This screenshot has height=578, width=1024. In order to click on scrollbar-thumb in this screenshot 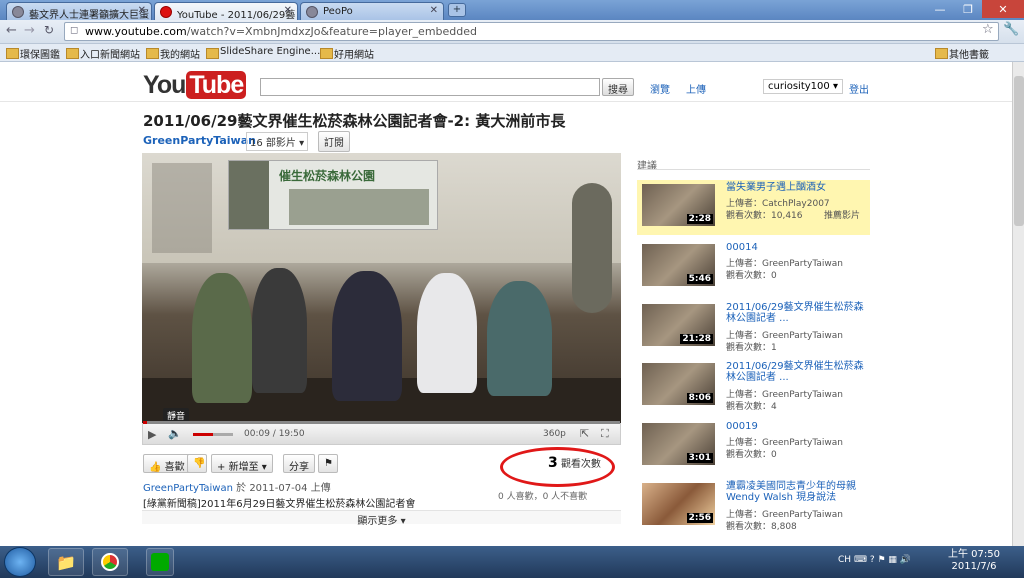, I will do `click(1019, 151)`.